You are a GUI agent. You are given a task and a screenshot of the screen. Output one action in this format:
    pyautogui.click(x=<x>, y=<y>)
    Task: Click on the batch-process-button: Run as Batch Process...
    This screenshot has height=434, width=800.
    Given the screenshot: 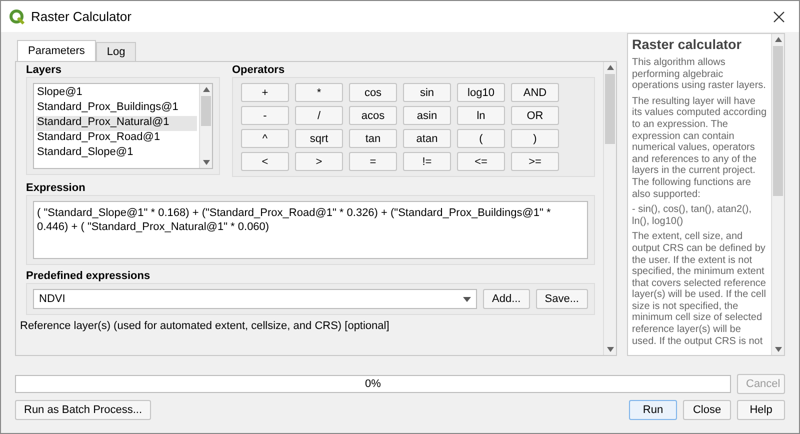 What is the action you would take?
    pyautogui.click(x=83, y=410)
    